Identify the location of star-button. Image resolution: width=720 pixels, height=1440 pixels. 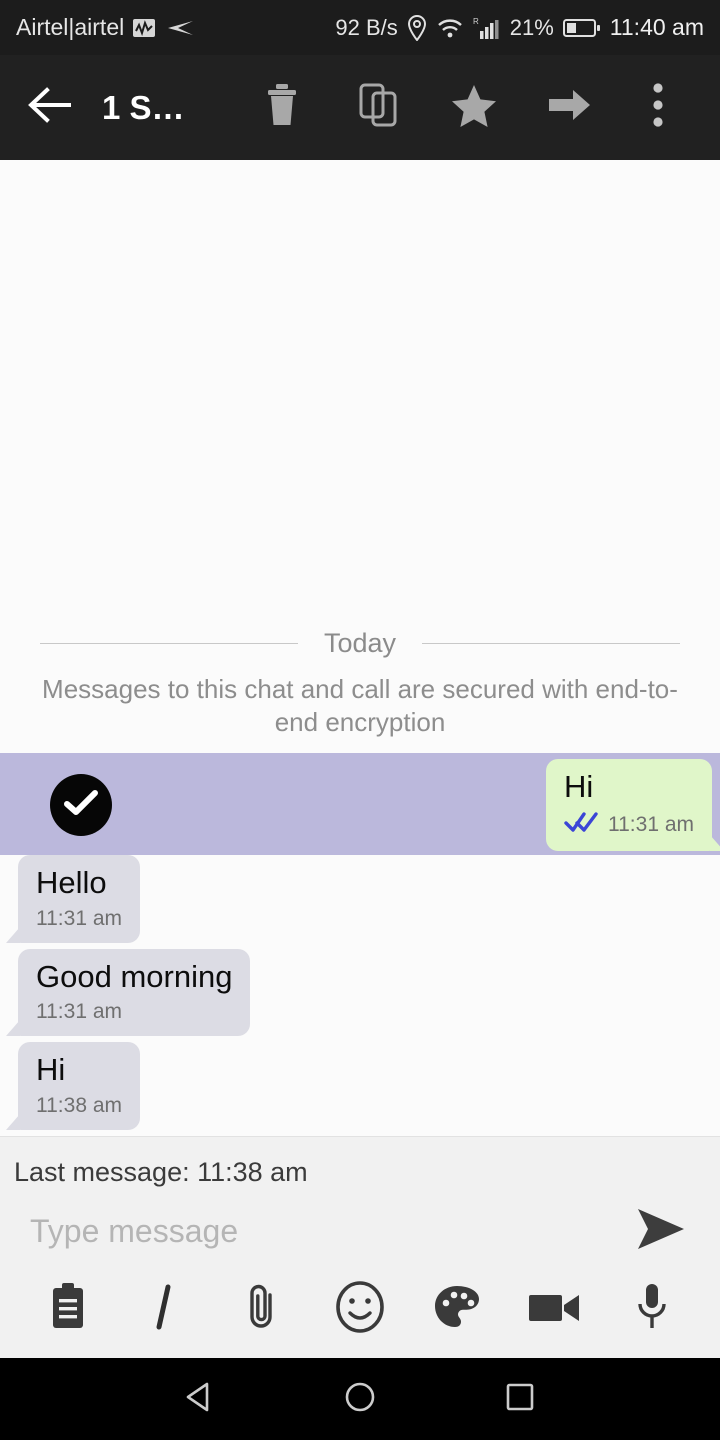
(474, 108).